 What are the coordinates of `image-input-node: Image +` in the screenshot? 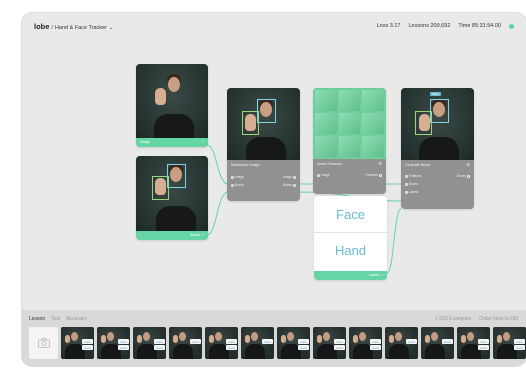 It's located at (172, 105).